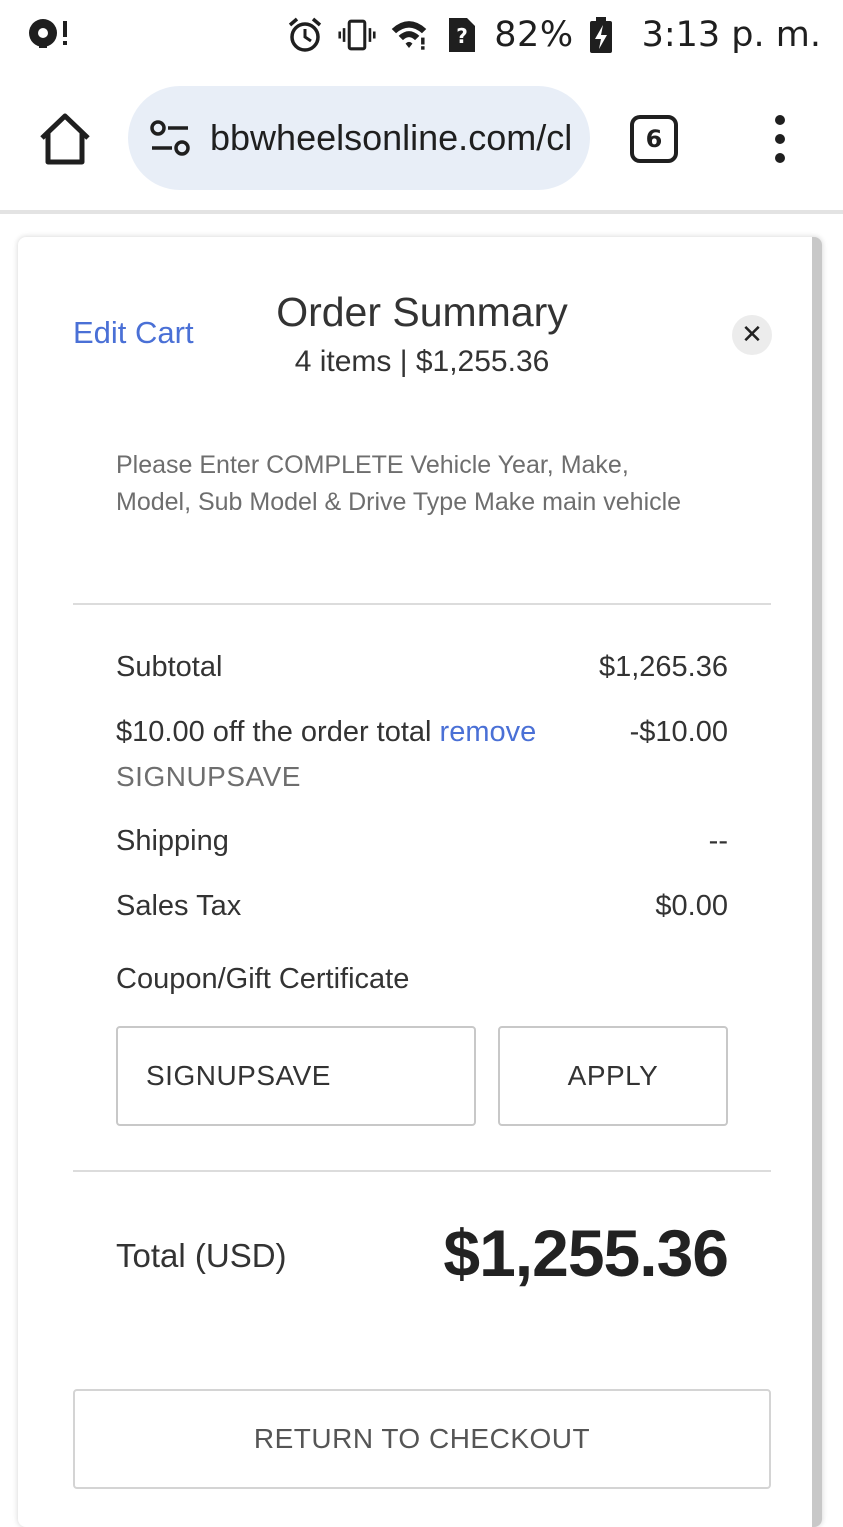 This screenshot has height=1527, width=843. Describe the element at coordinates (422, 312) in the screenshot. I see `page-title: Order Summary` at that location.